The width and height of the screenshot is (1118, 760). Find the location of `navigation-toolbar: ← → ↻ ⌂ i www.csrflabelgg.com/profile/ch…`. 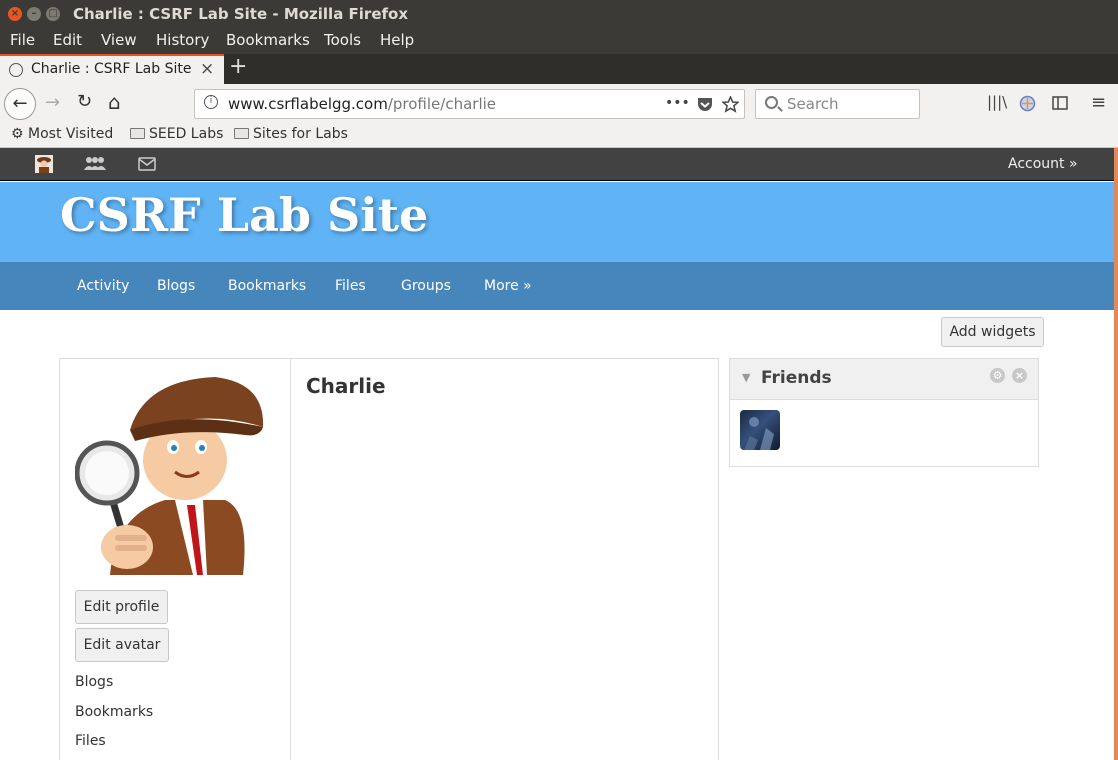

navigation-toolbar: ← → ↻ ⌂ i www.csrflabelgg.com/profile/ch… is located at coordinates (559, 104).